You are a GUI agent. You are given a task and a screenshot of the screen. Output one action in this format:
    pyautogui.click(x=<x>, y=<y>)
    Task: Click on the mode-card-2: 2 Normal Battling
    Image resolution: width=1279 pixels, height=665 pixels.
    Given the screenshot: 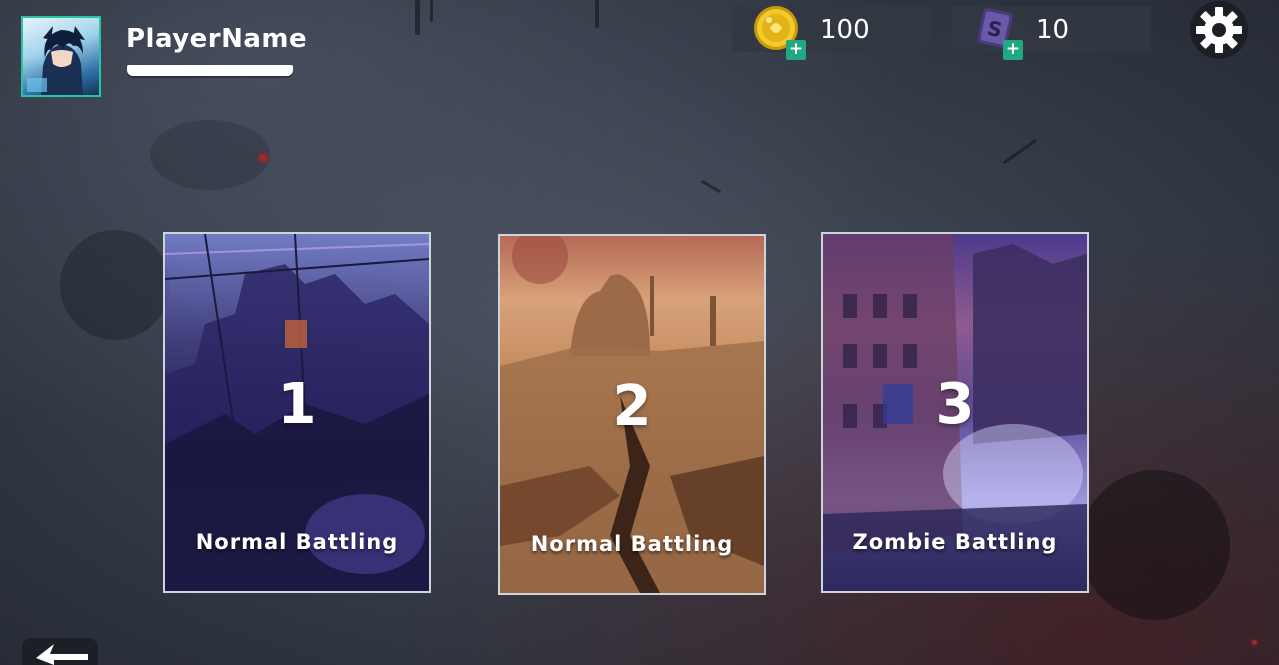 What is the action you would take?
    pyautogui.click(x=632, y=414)
    